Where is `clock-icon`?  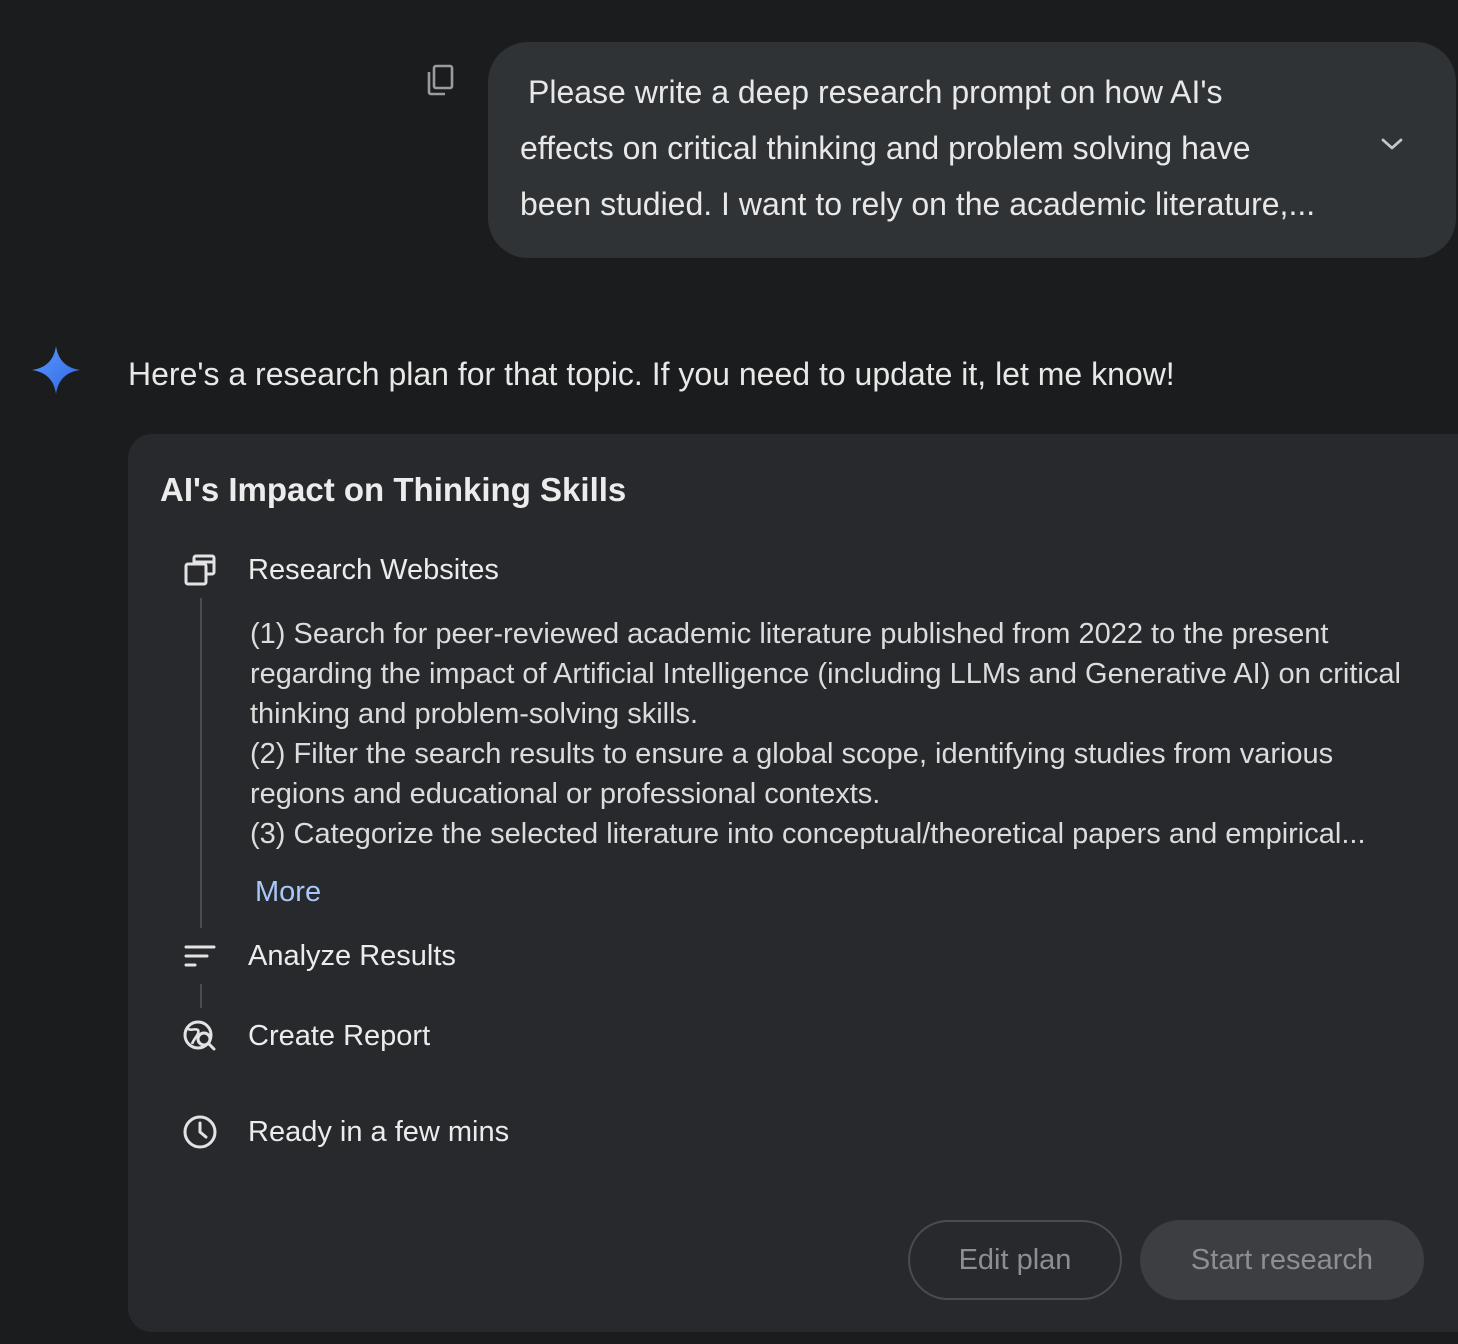
clock-icon is located at coordinates (200, 1132).